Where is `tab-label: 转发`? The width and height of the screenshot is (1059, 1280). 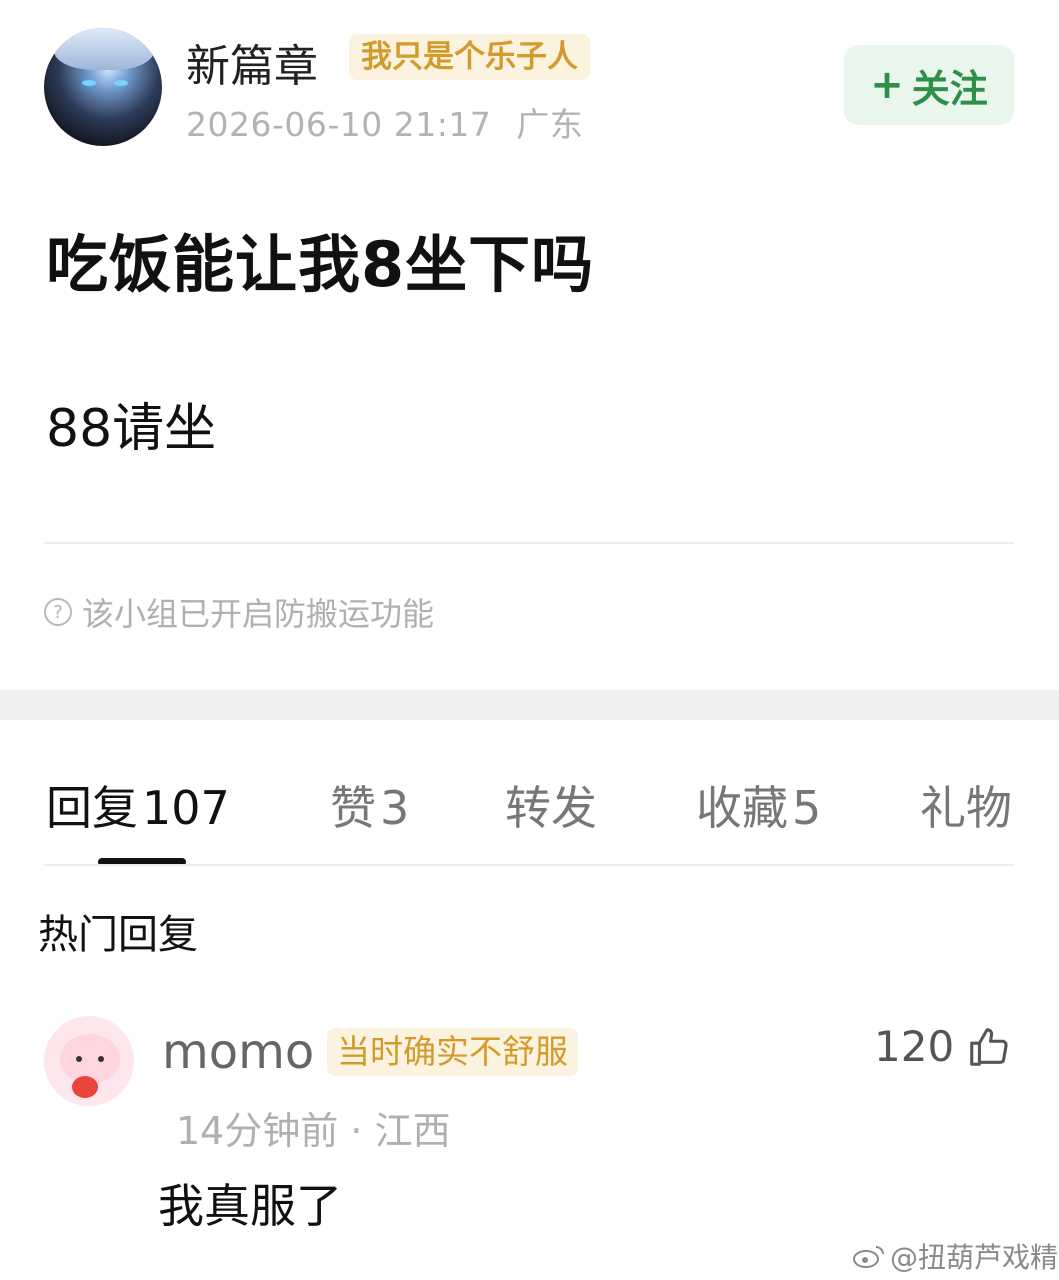
tab-label: 转发 is located at coordinates (551, 808).